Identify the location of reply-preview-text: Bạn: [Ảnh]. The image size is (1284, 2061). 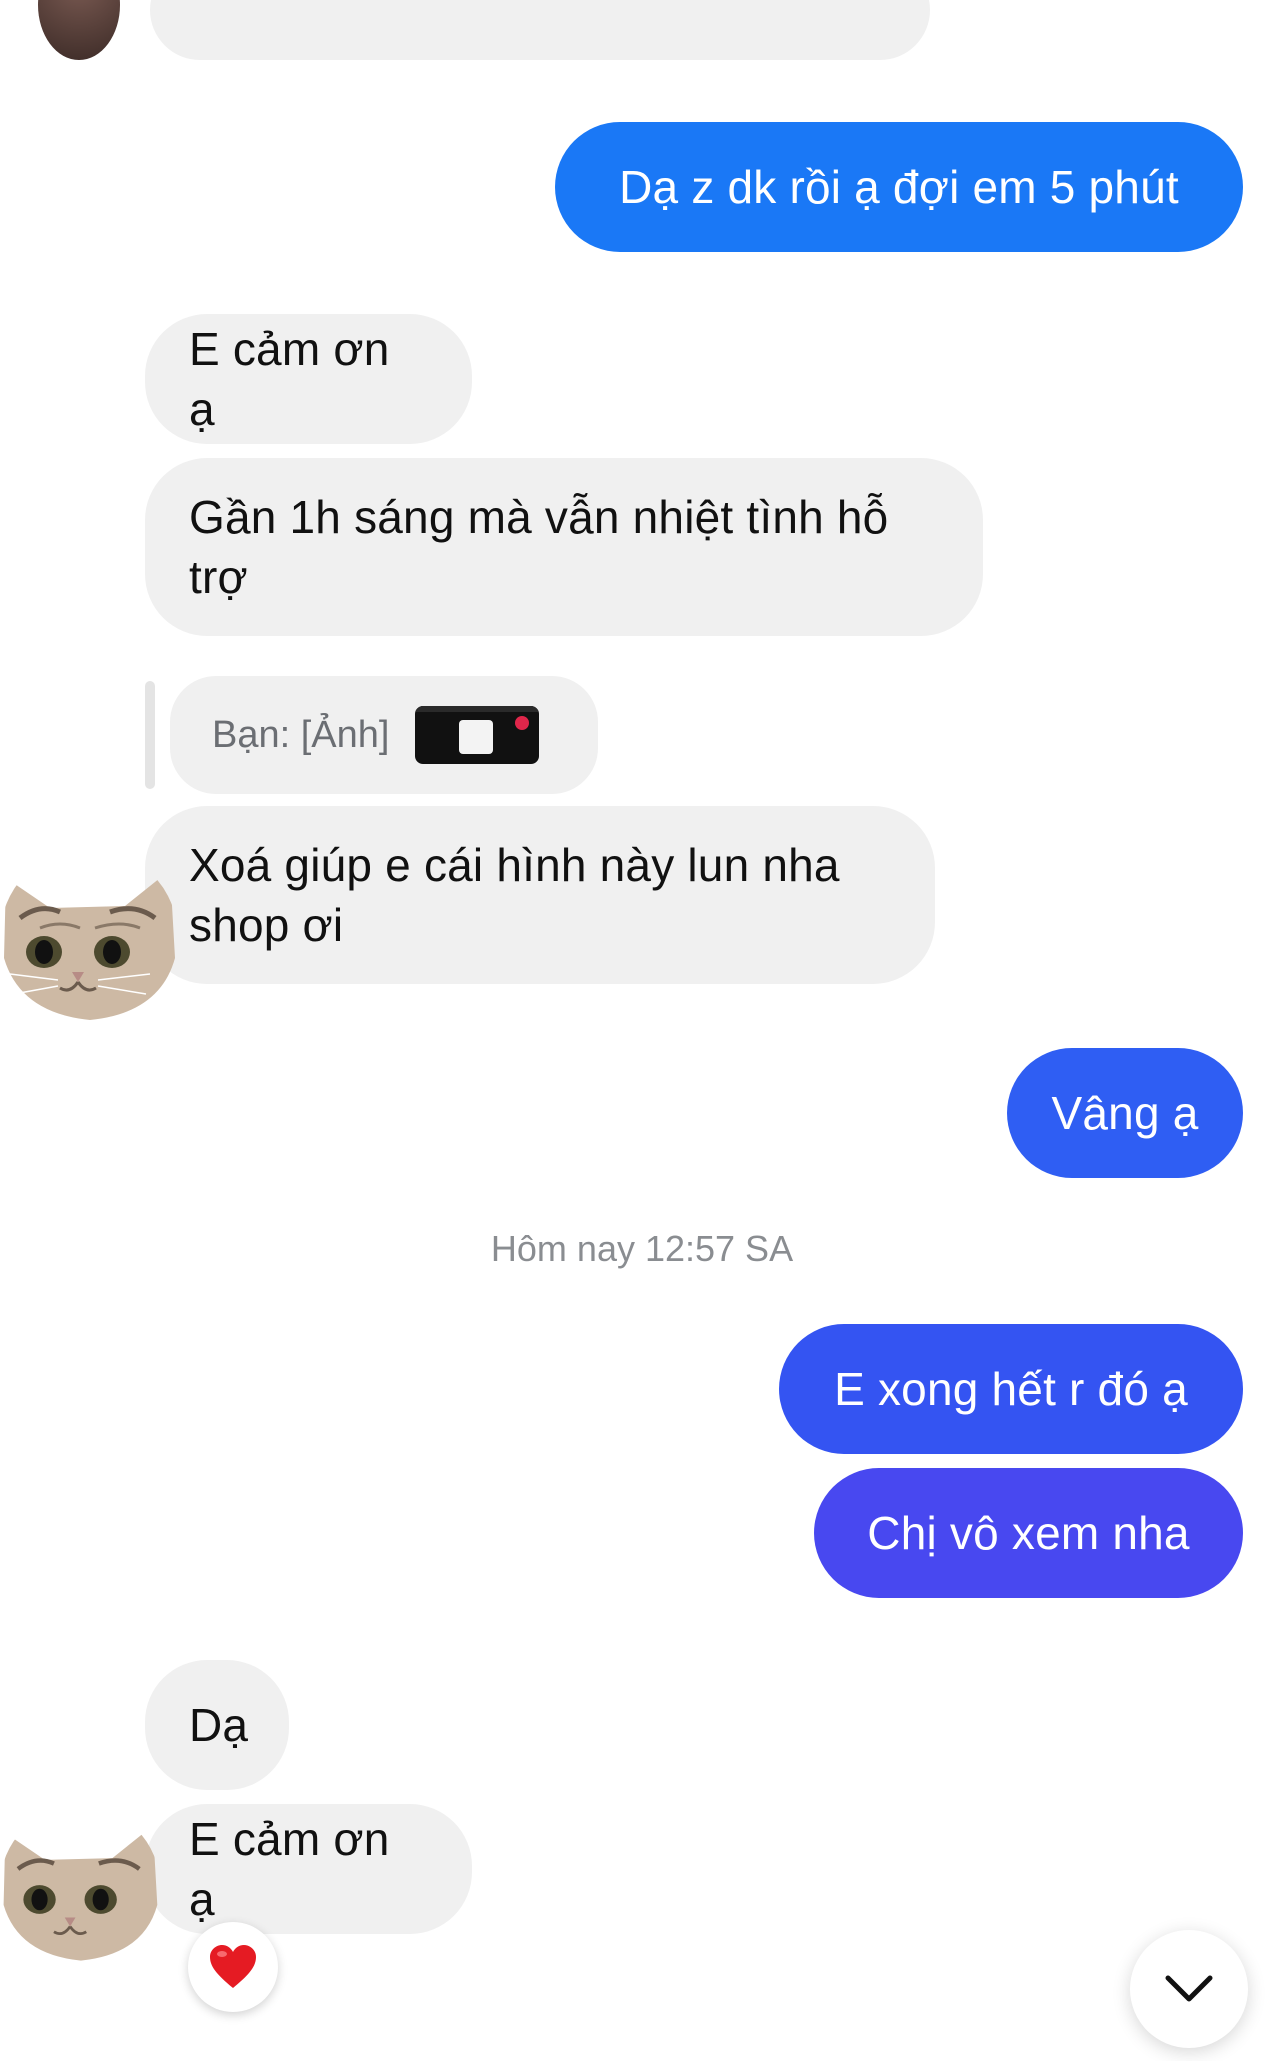
(301, 734).